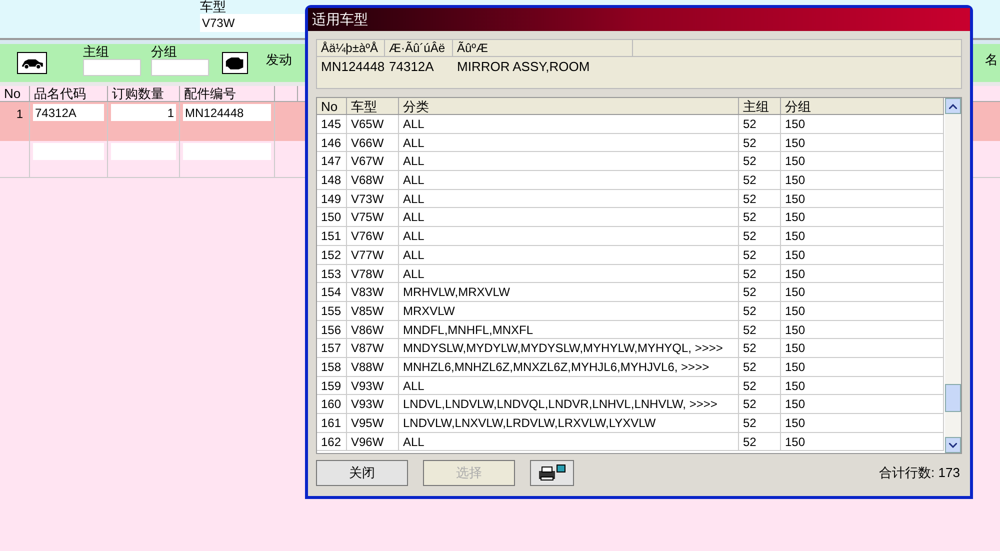  I want to click on table-cell: V66W, so click(373, 143).